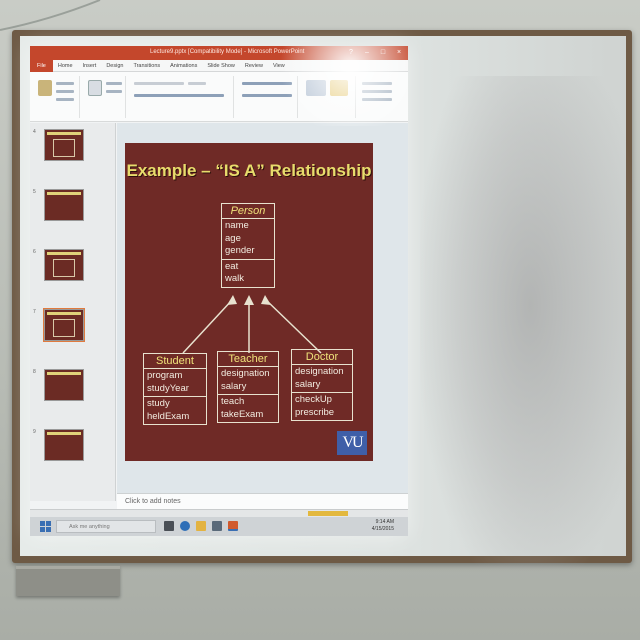  Describe the element at coordinates (34, 192) in the screenshot. I see `thumb-number: 5` at that location.